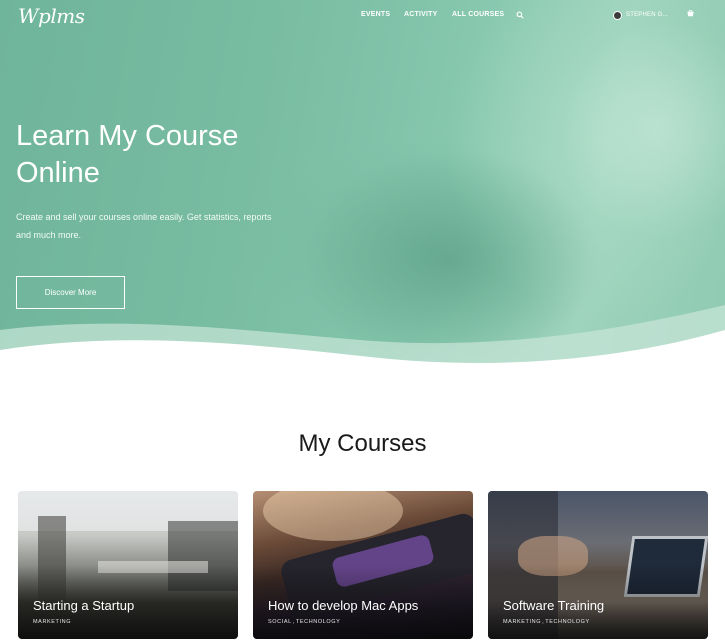  What do you see at coordinates (362, 443) in the screenshot?
I see `section-title: My Courses` at bounding box center [362, 443].